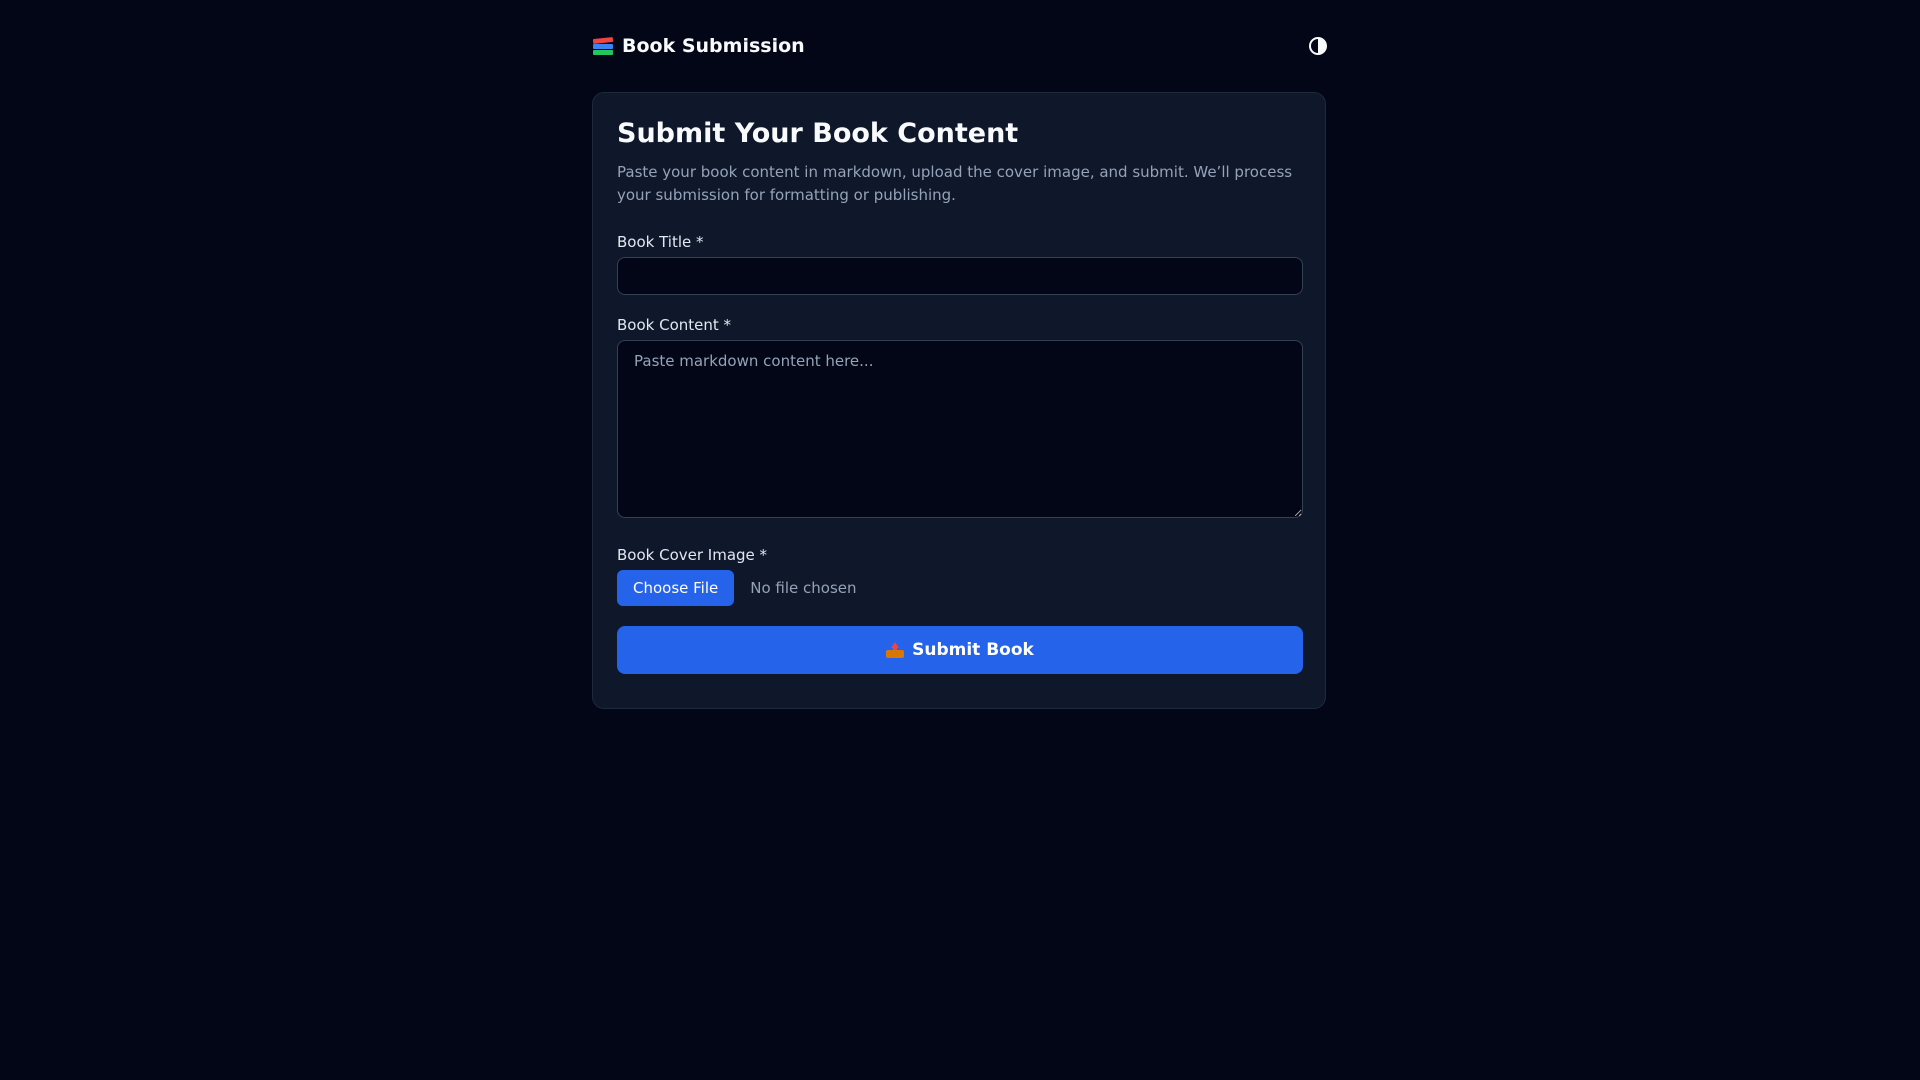 The width and height of the screenshot is (1920, 1080). What do you see at coordinates (660, 242) in the screenshot?
I see `book-title-label: Book Title *` at bounding box center [660, 242].